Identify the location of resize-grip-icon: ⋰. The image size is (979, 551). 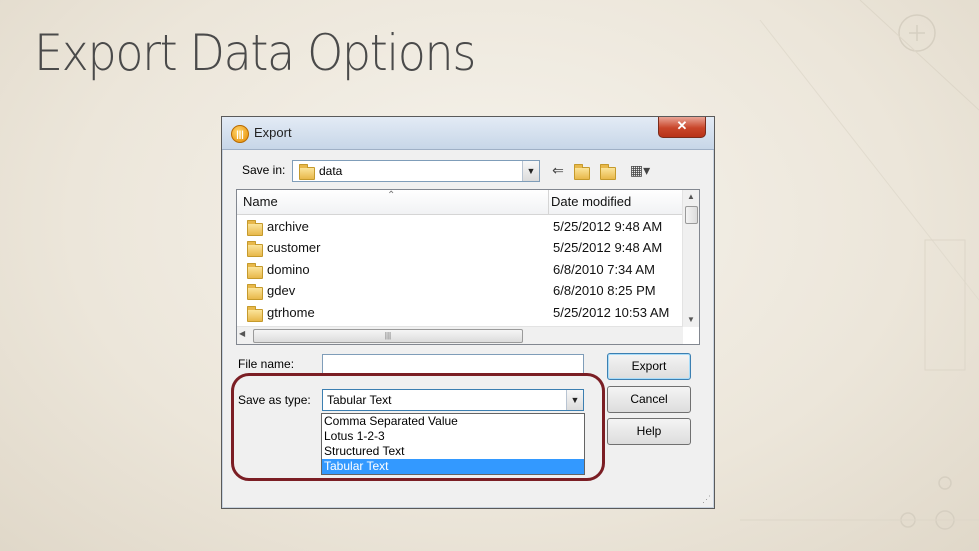
(706, 499).